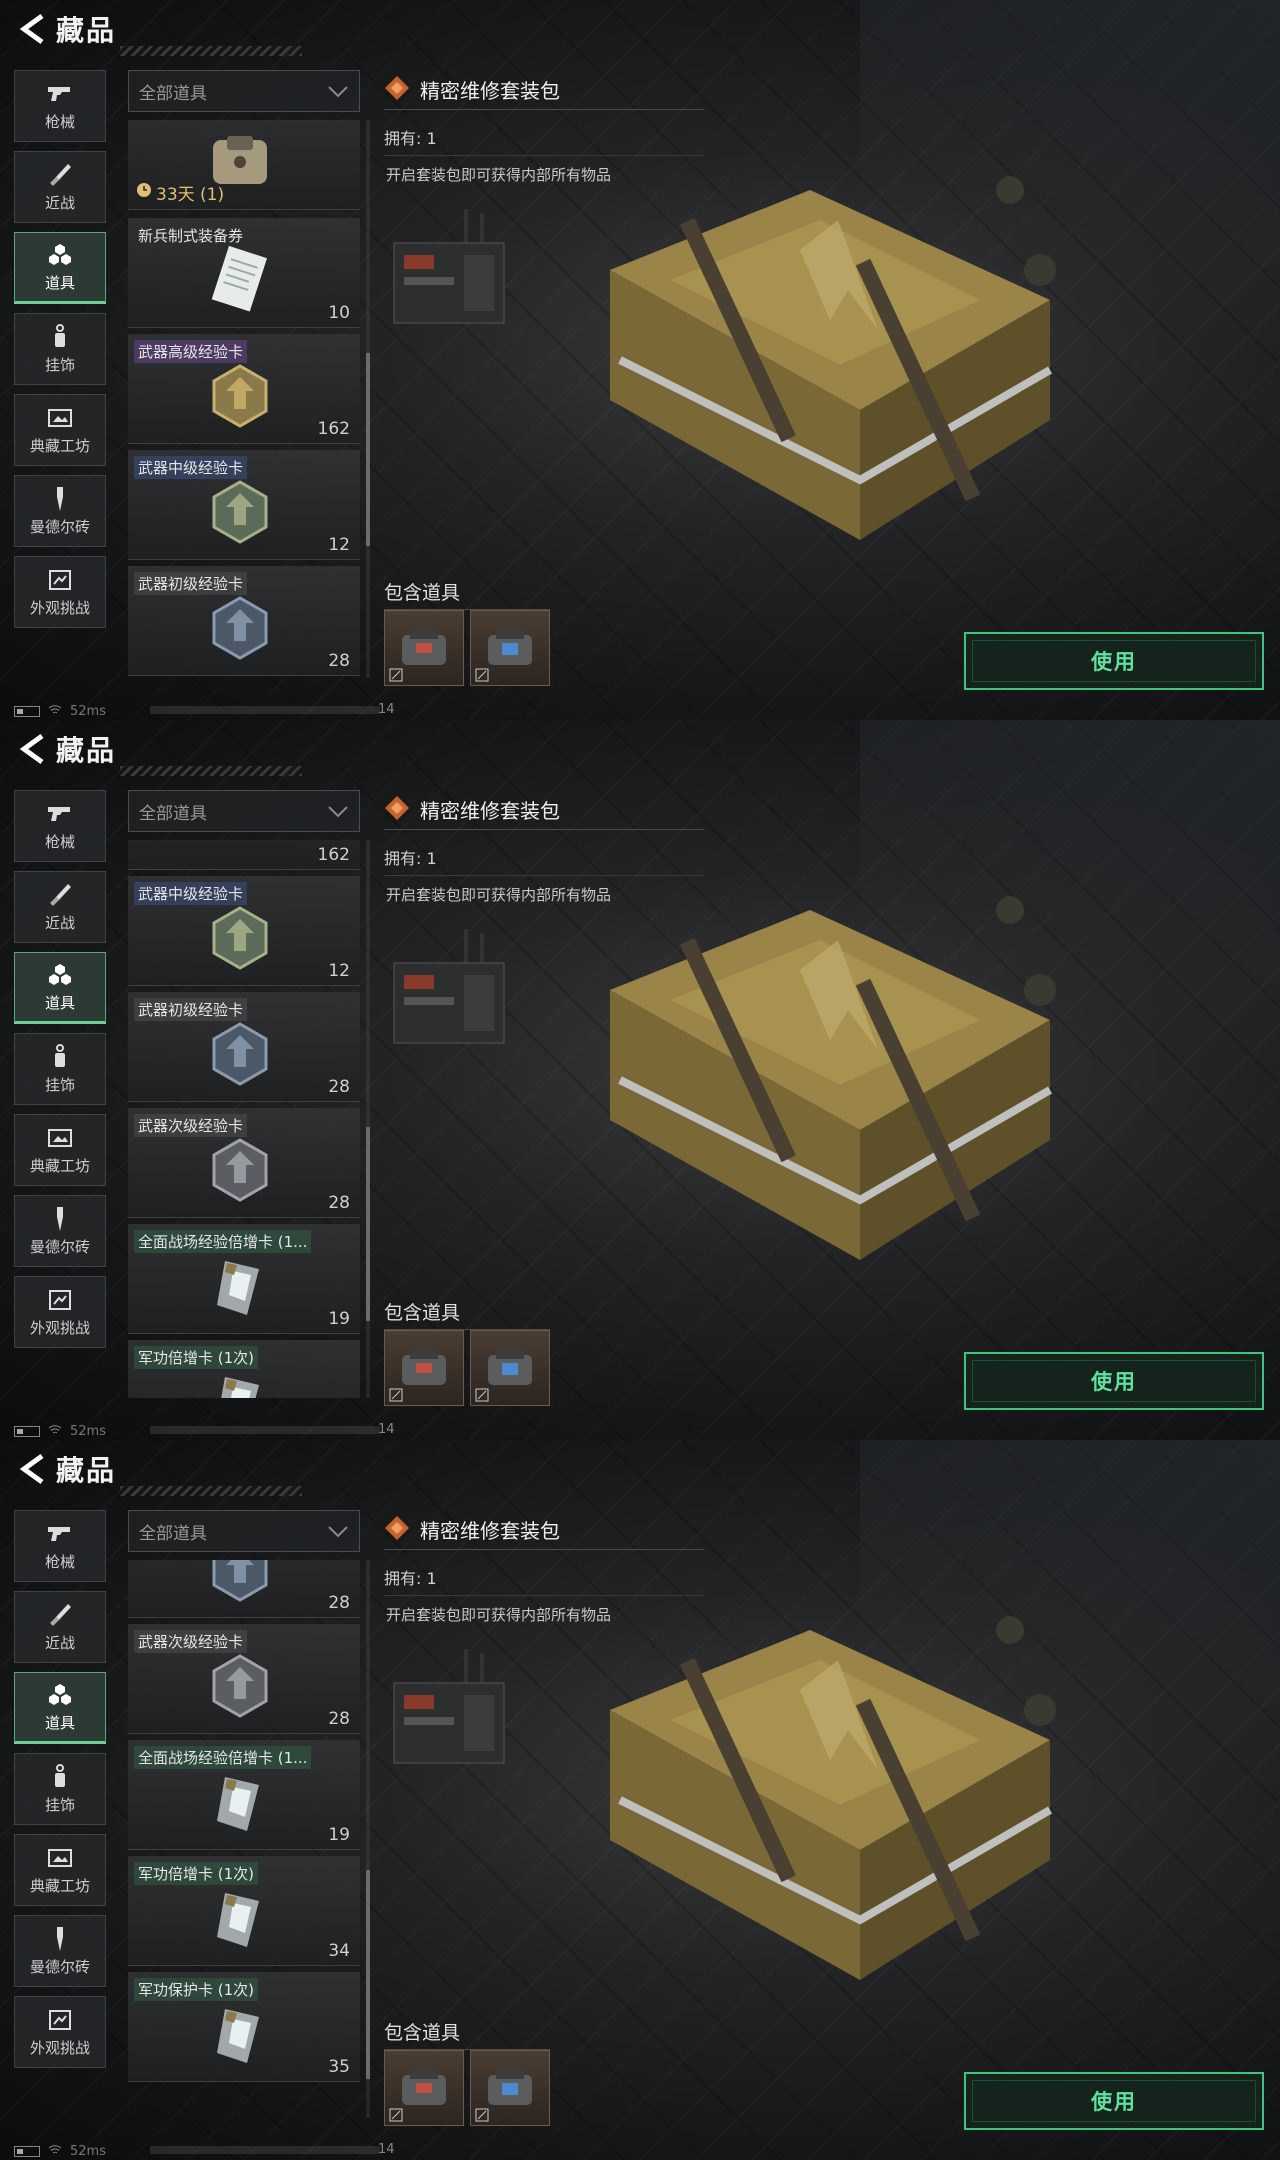  I want to click on item-card: 武器高级经验卡 162, so click(244, 389).